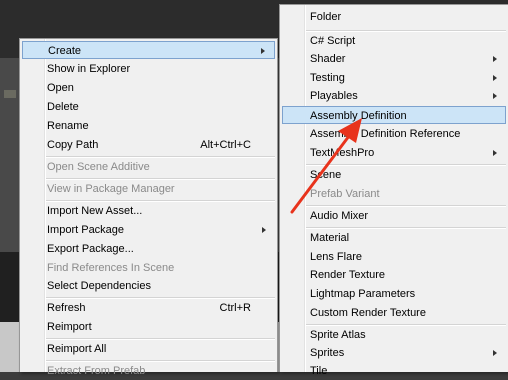  I want to click on menu-item-label: Open, so click(60, 88).